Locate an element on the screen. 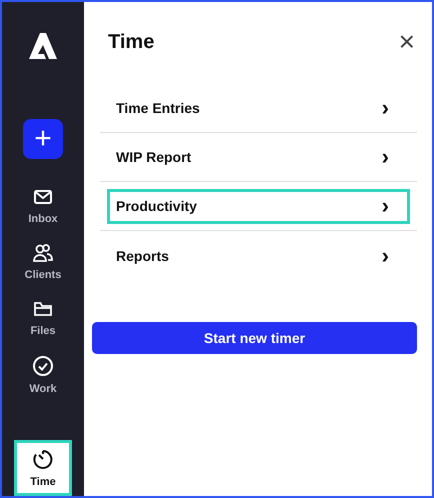 Image resolution: width=434 pixels, height=498 pixels. menu-item: Time Entries › is located at coordinates (258, 108).